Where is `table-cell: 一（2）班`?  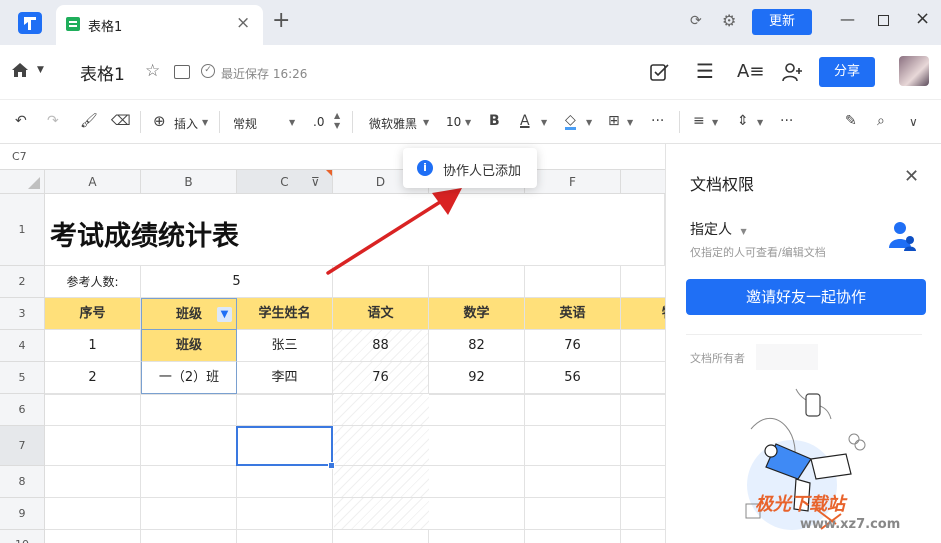 table-cell: 一（2）班 is located at coordinates (189, 378).